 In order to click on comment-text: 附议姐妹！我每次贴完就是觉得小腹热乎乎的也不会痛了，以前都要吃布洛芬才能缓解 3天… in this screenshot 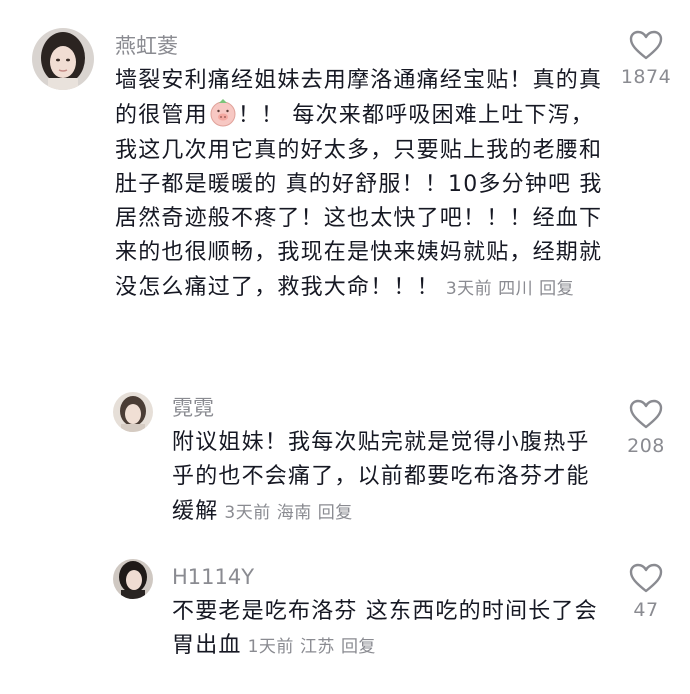, I will do `click(390, 478)`.